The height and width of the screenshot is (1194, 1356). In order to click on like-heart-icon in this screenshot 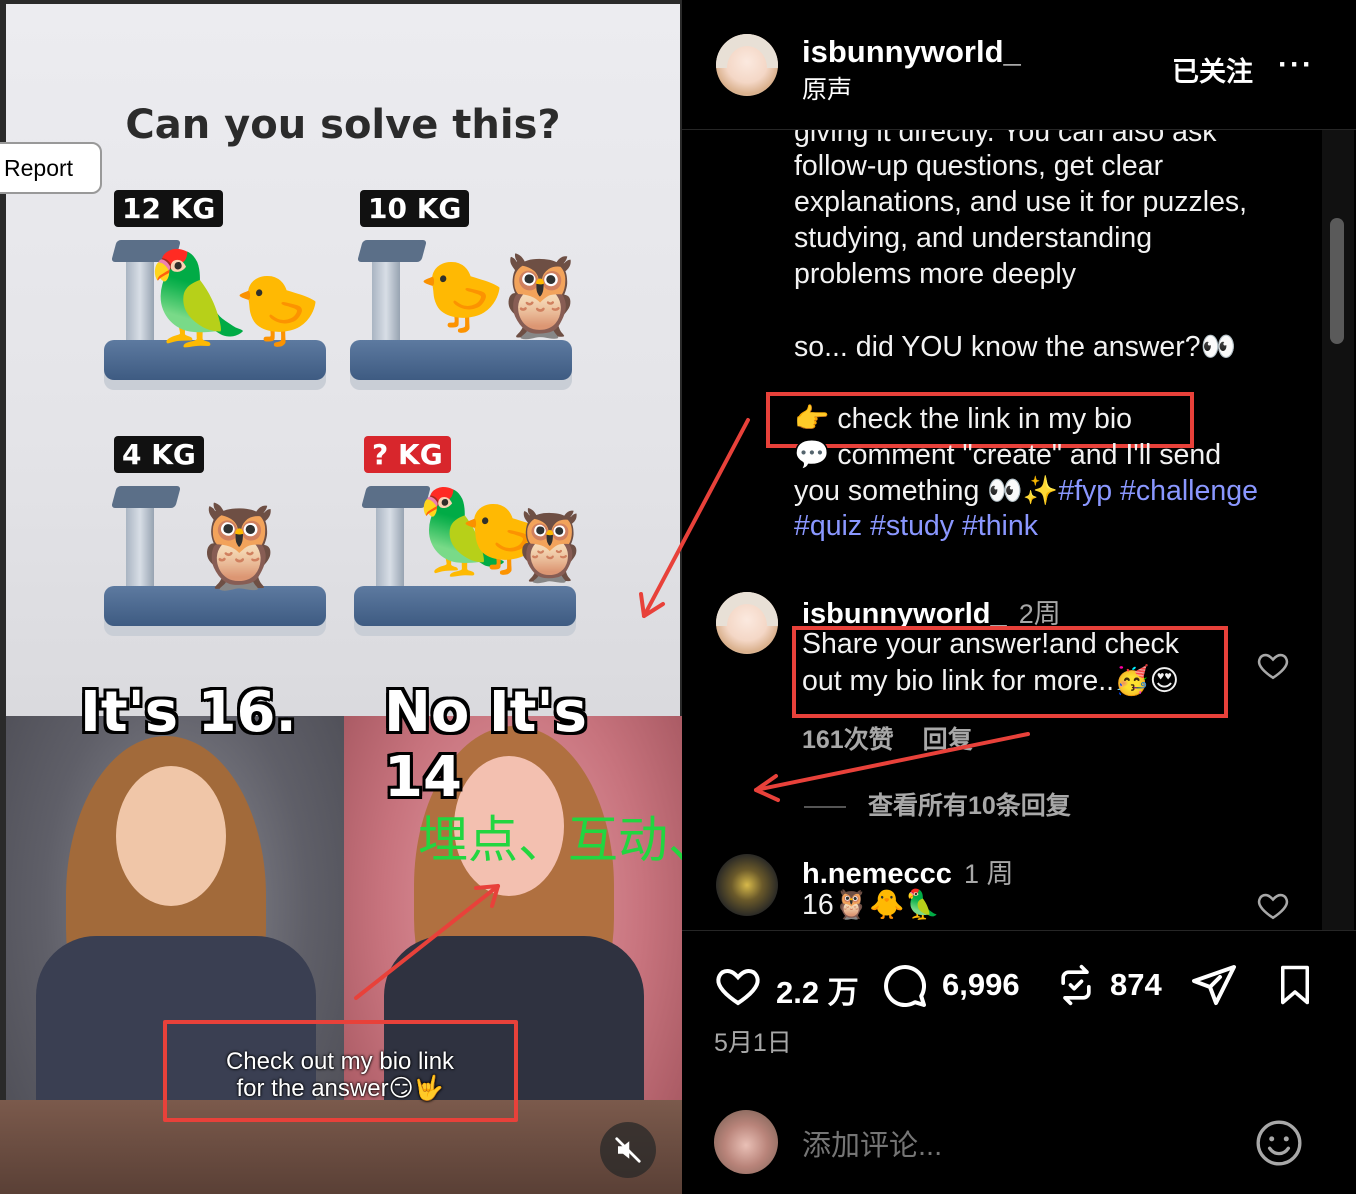, I will do `click(738, 985)`.